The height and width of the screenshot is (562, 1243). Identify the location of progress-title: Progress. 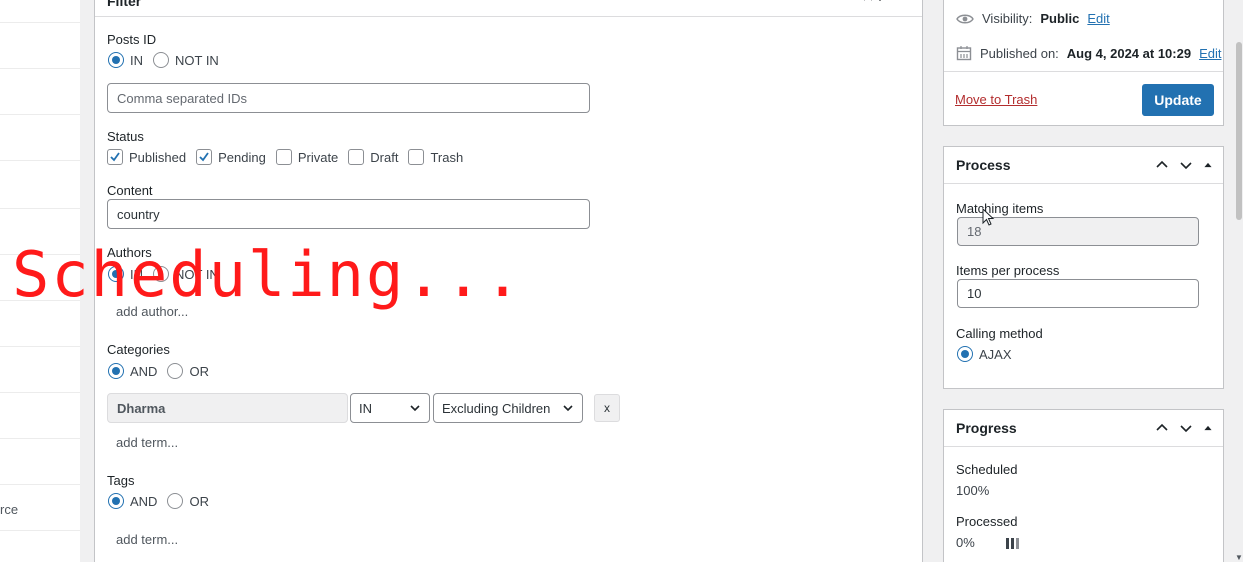
(986, 428).